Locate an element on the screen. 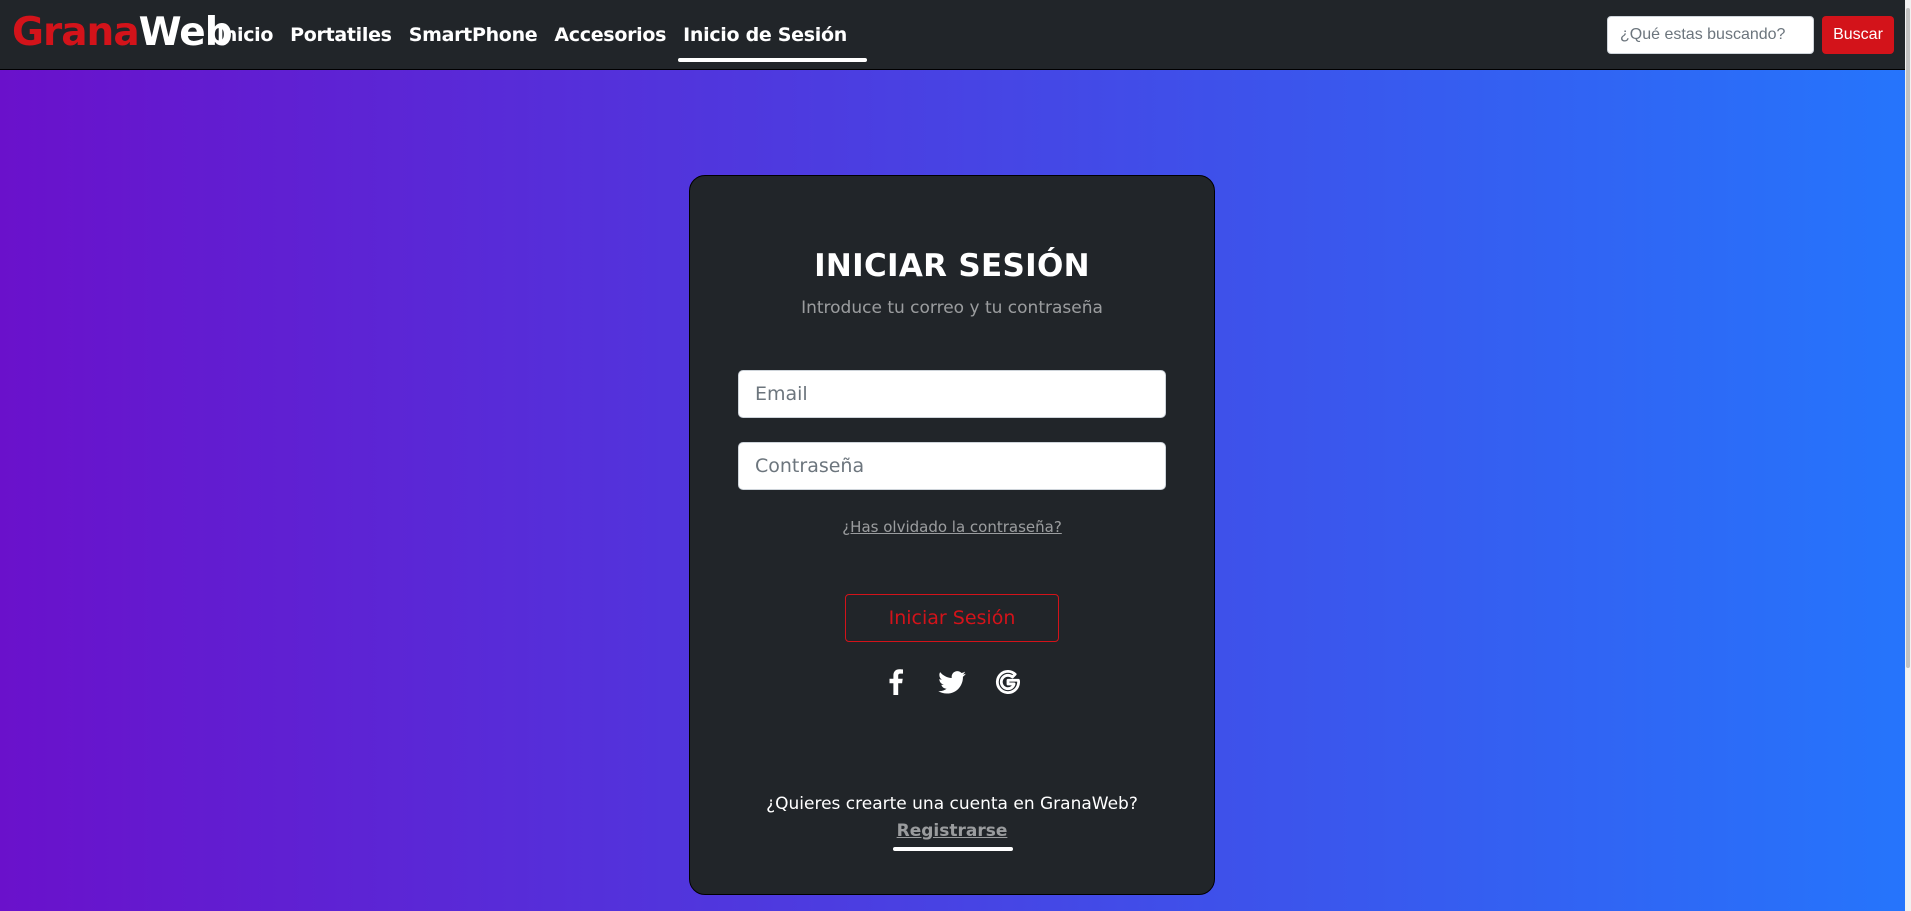  brand-logo: GranaWeb is located at coordinates (122, 33).